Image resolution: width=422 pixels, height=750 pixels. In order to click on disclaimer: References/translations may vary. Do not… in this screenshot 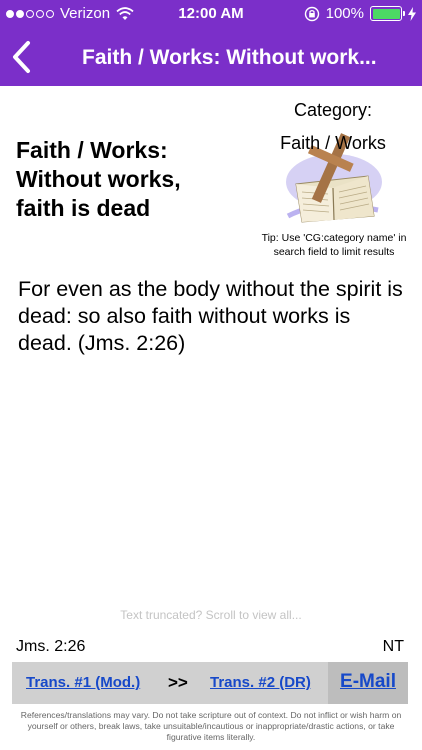, I will do `click(211, 726)`.